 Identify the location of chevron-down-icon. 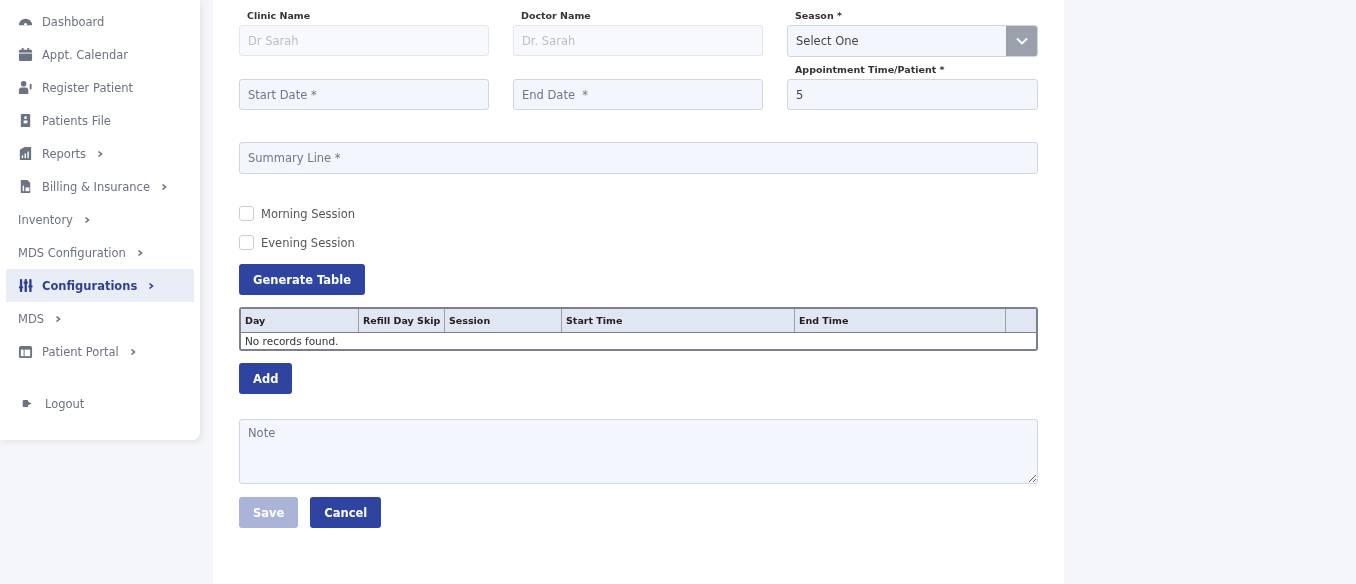
(1021, 41).